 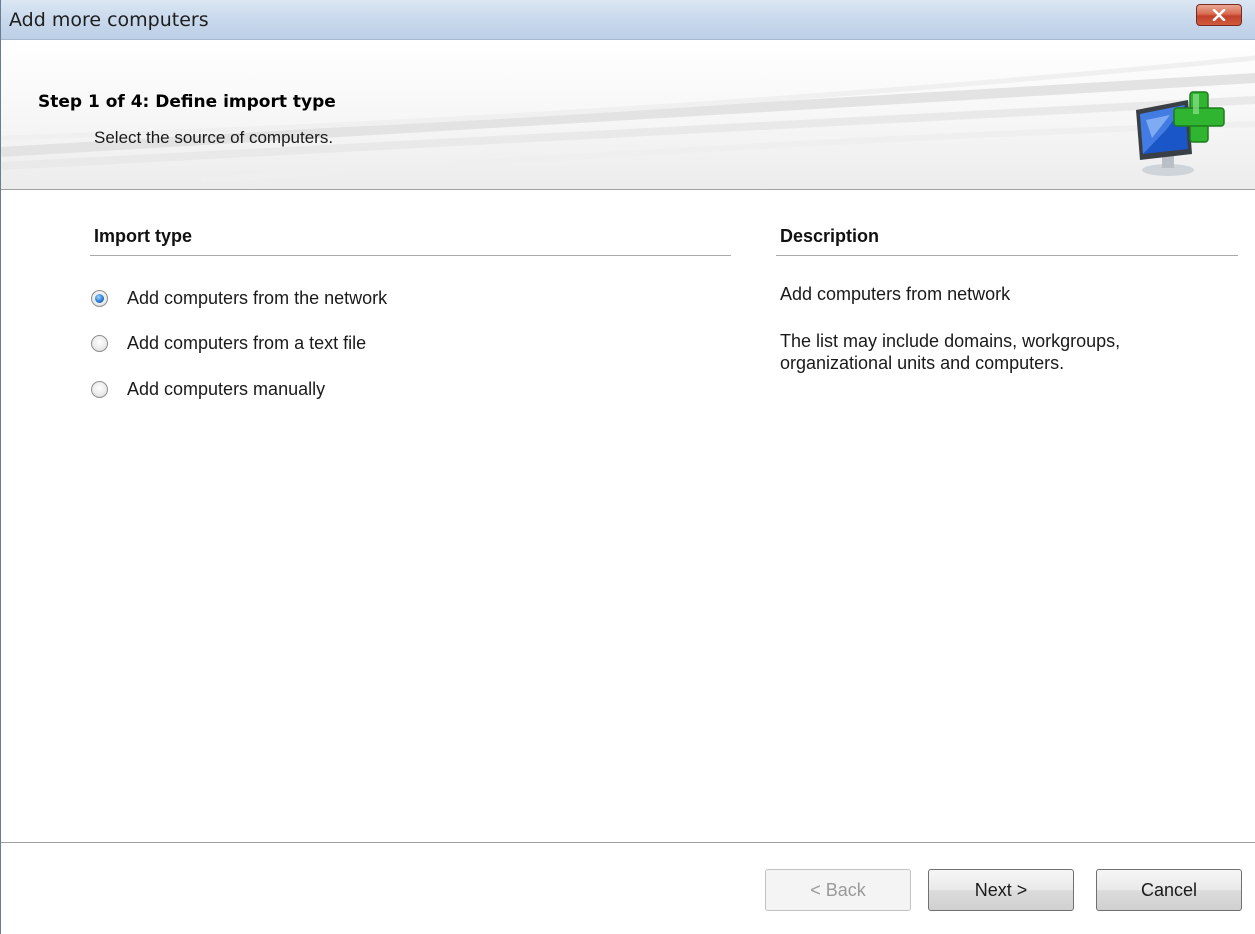 I want to click on radio-option-manual: Add computers manually, so click(x=208, y=389).